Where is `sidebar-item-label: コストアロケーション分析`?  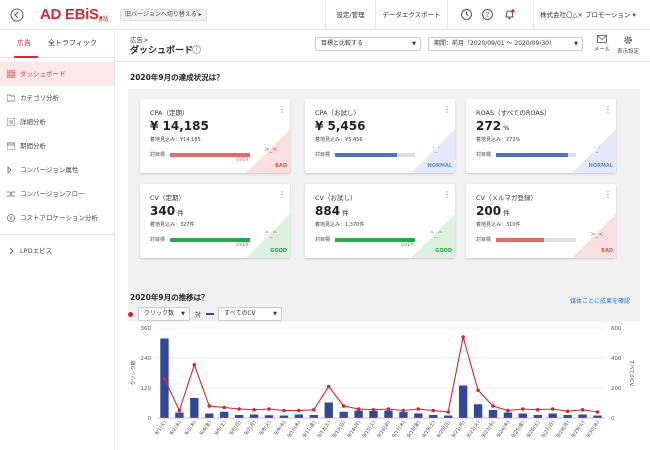 sidebar-item-label: コストアロケーション分析 is located at coordinates (59, 218).